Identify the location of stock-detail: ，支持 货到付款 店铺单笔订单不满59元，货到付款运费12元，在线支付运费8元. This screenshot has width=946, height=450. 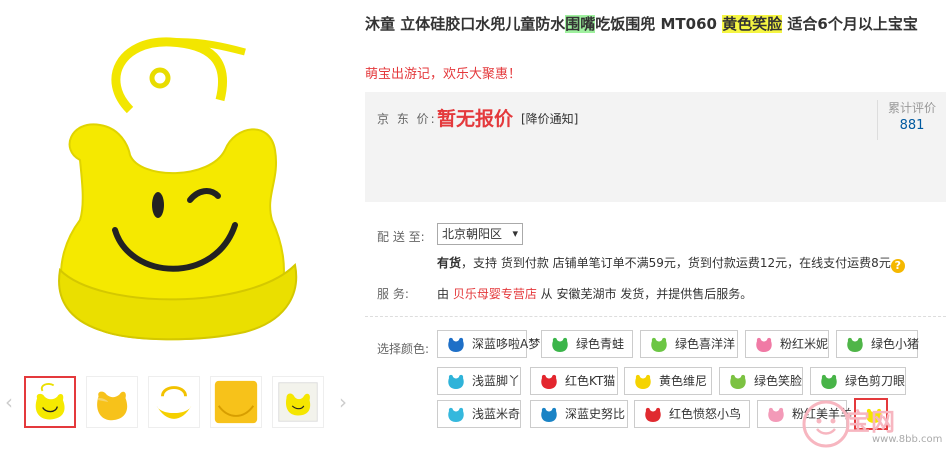
(676, 263).